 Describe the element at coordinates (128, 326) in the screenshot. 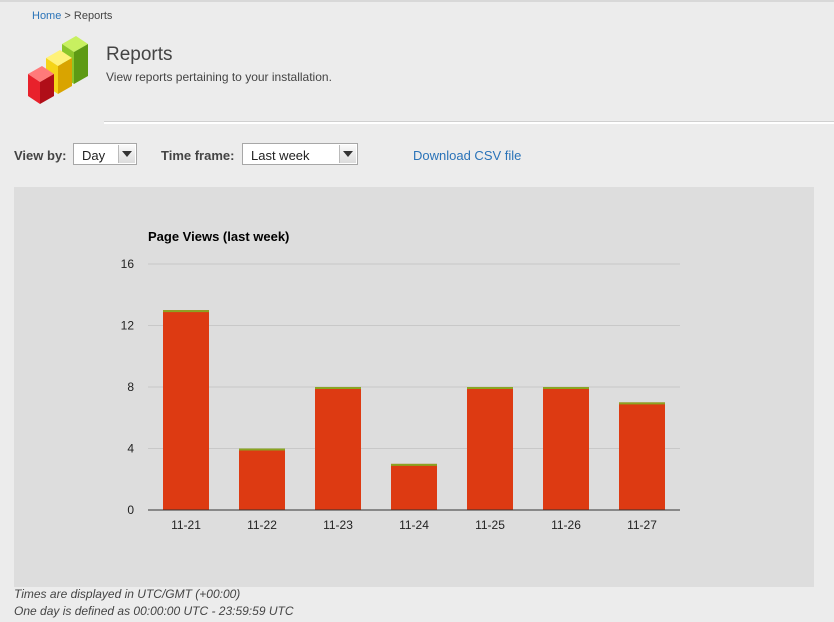

I see `y-tick-label: 12` at that location.